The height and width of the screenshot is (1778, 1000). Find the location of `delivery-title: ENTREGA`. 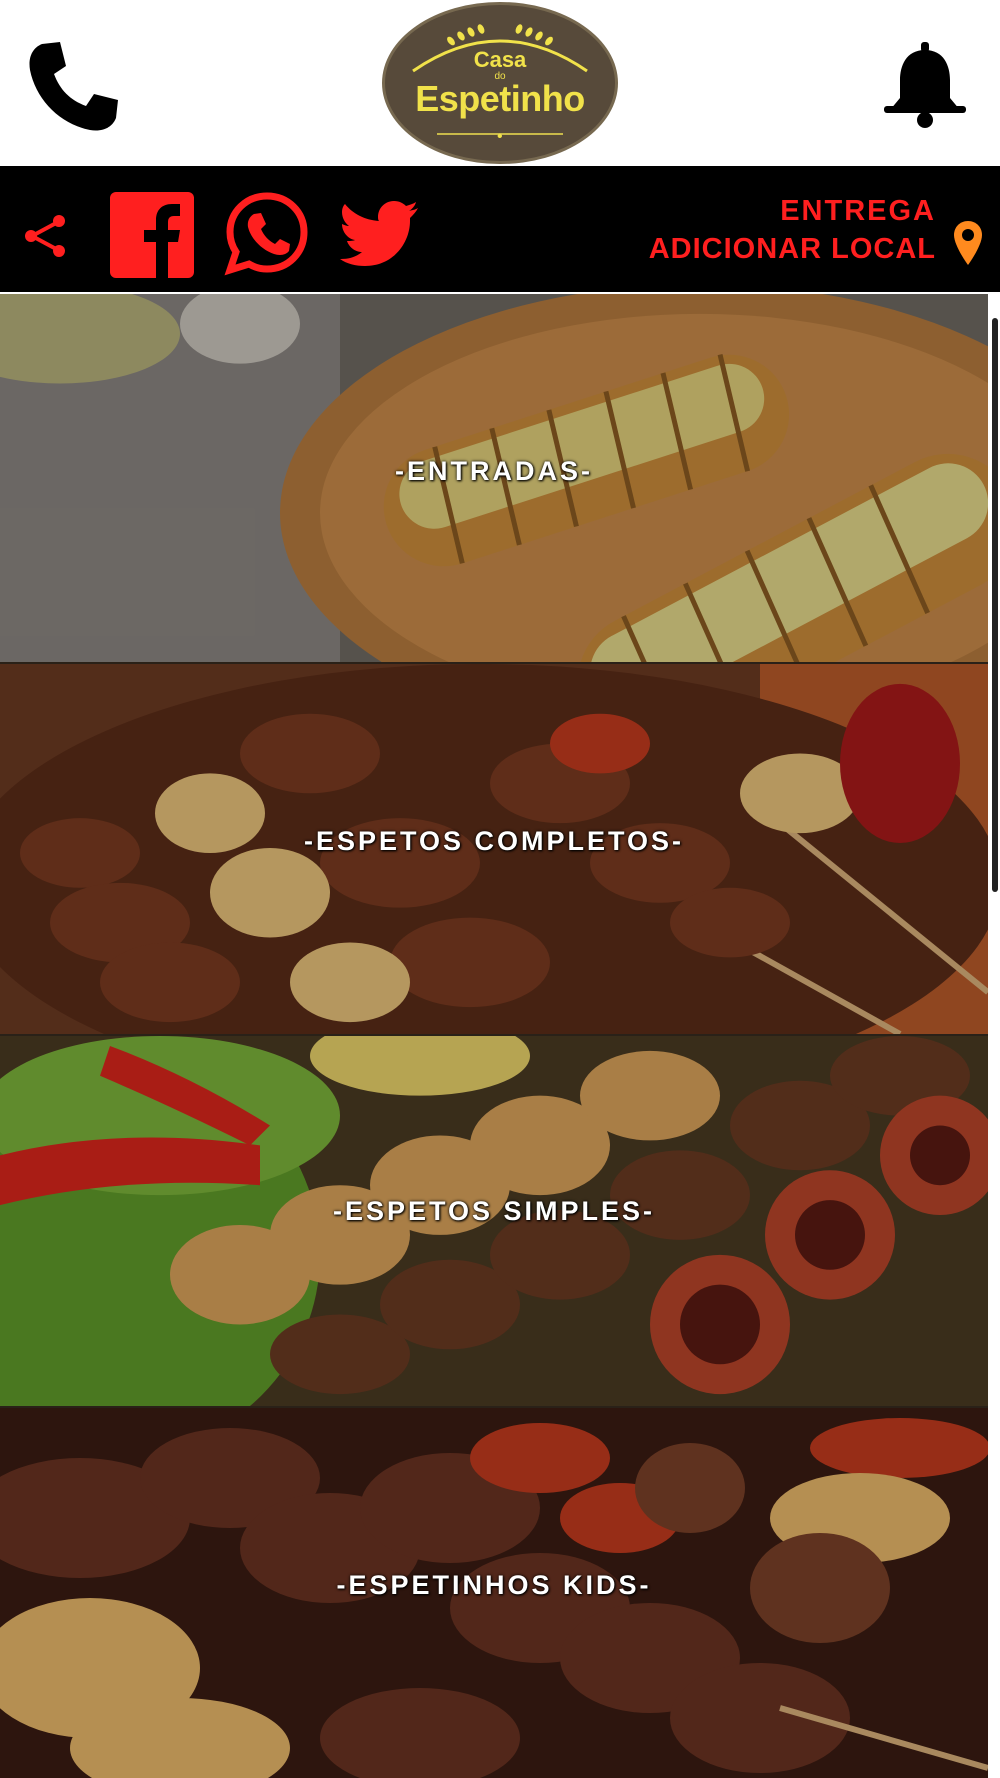

delivery-title: ENTREGA is located at coordinates (858, 211).